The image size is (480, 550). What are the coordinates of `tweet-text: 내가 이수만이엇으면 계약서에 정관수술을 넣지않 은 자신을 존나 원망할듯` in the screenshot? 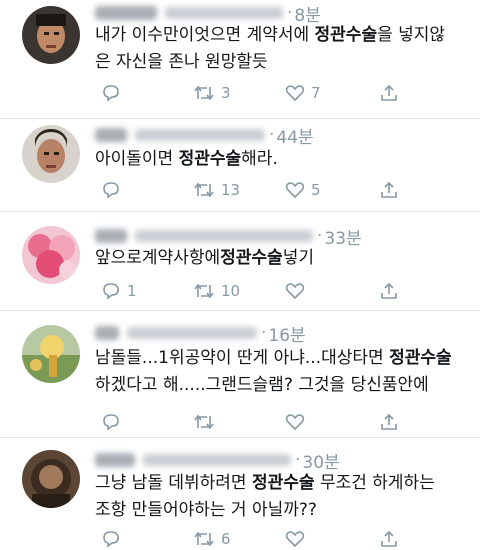 It's located at (270, 48).